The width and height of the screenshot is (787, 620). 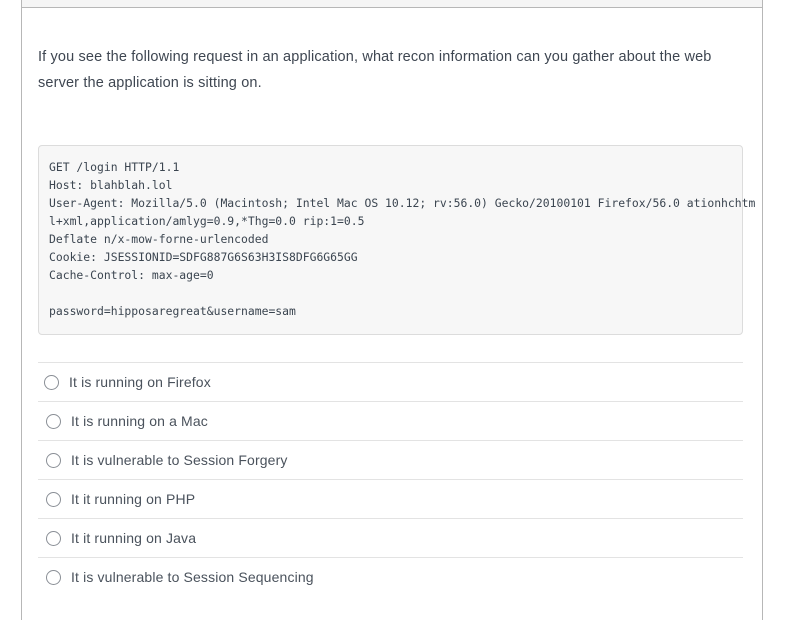 I want to click on code-line: Host: blahblah.lol, so click(x=111, y=185).